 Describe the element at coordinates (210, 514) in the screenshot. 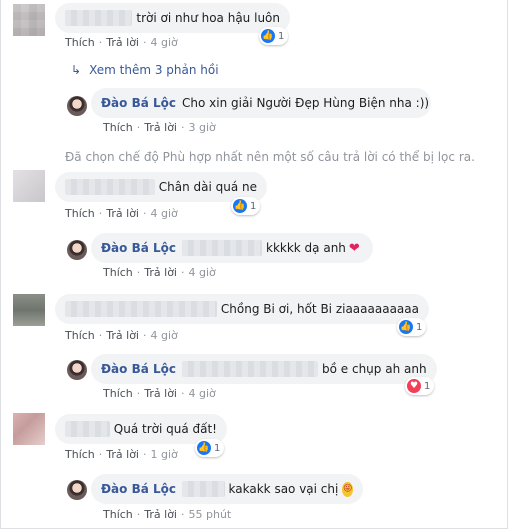

I see `timestamp: 55 phút` at that location.